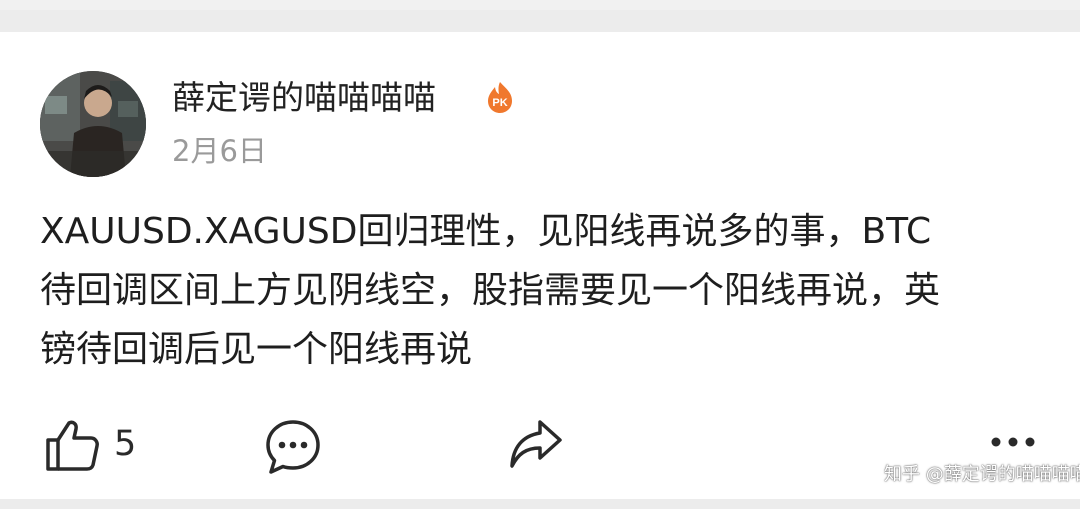 Image resolution: width=1080 pixels, height=509 pixels. What do you see at coordinates (125, 444) in the screenshot?
I see `like-count: 5` at bounding box center [125, 444].